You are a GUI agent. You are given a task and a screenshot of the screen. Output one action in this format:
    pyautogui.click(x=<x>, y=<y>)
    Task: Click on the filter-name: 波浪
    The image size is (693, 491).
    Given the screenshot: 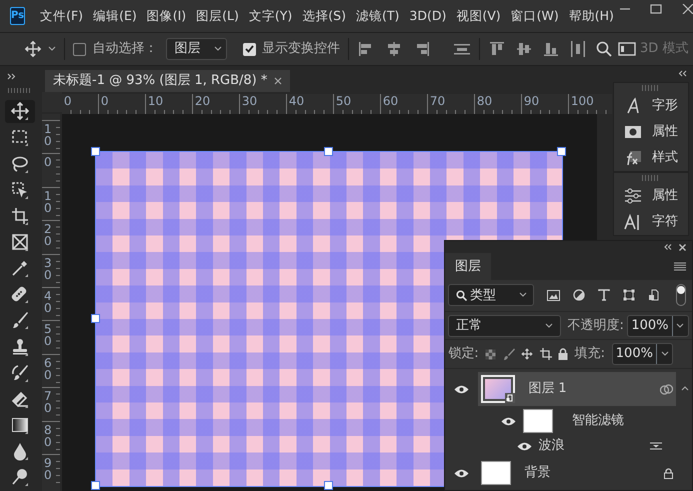 What is the action you would take?
    pyautogui.click(x=551, y=446)
    